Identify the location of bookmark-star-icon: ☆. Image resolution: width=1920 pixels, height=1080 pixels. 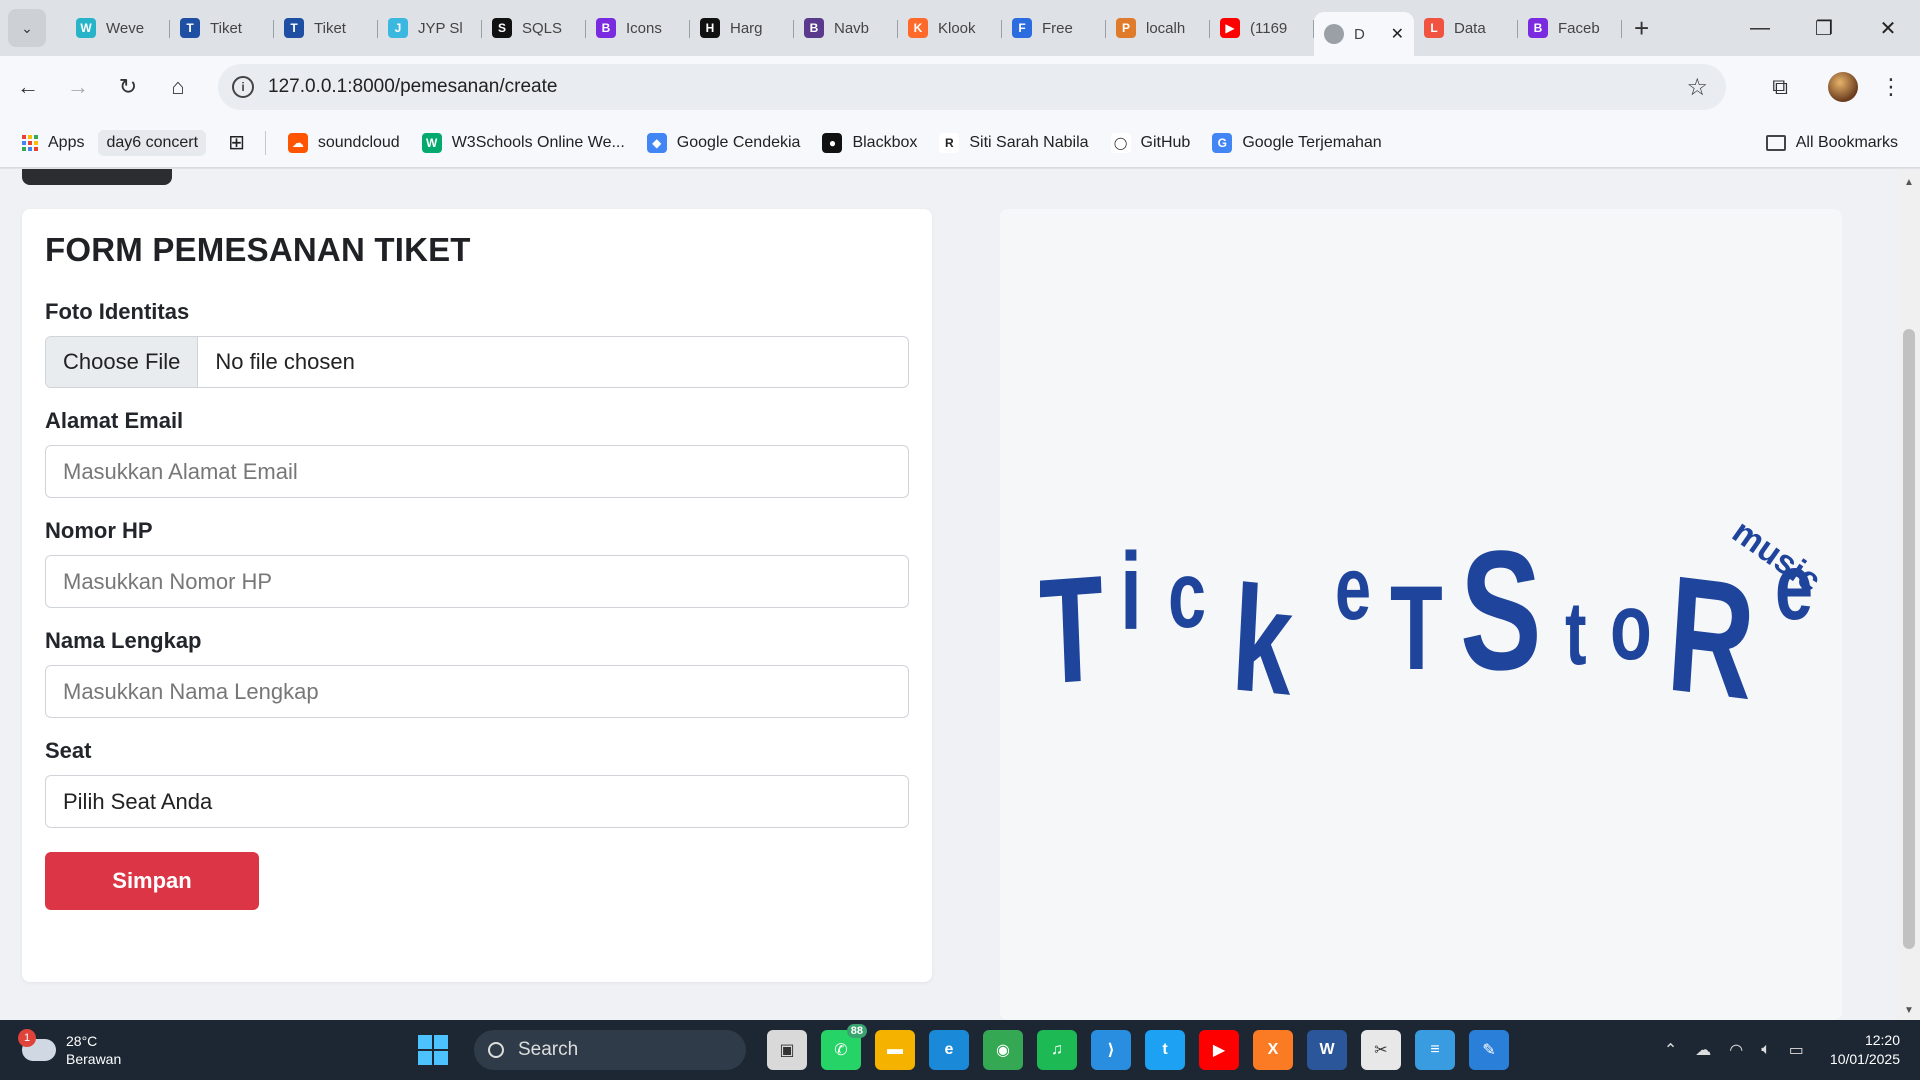
(1697, 87).